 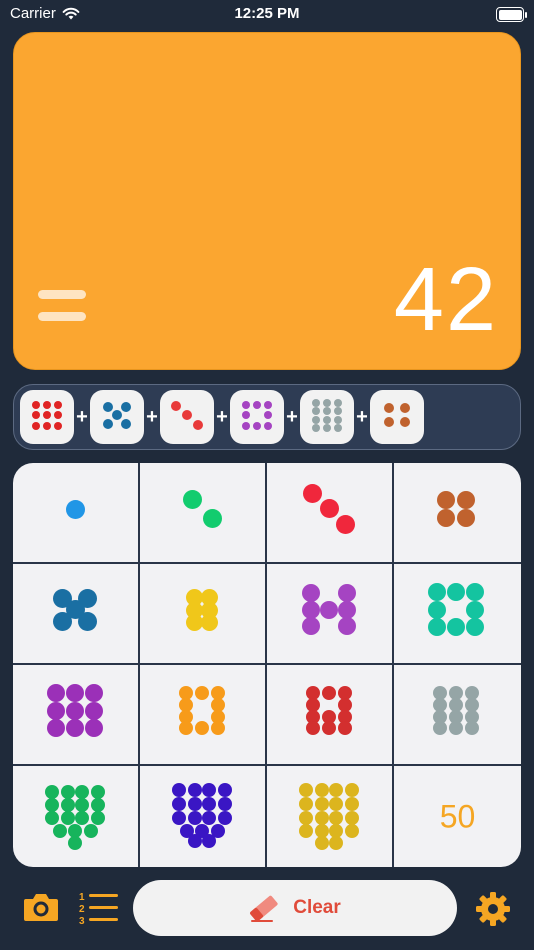 What do you see at coordinates (99, 908) in the screenshot?
I see `numbered-list-icon: 1 2 3` at bounding box center [99, 908].